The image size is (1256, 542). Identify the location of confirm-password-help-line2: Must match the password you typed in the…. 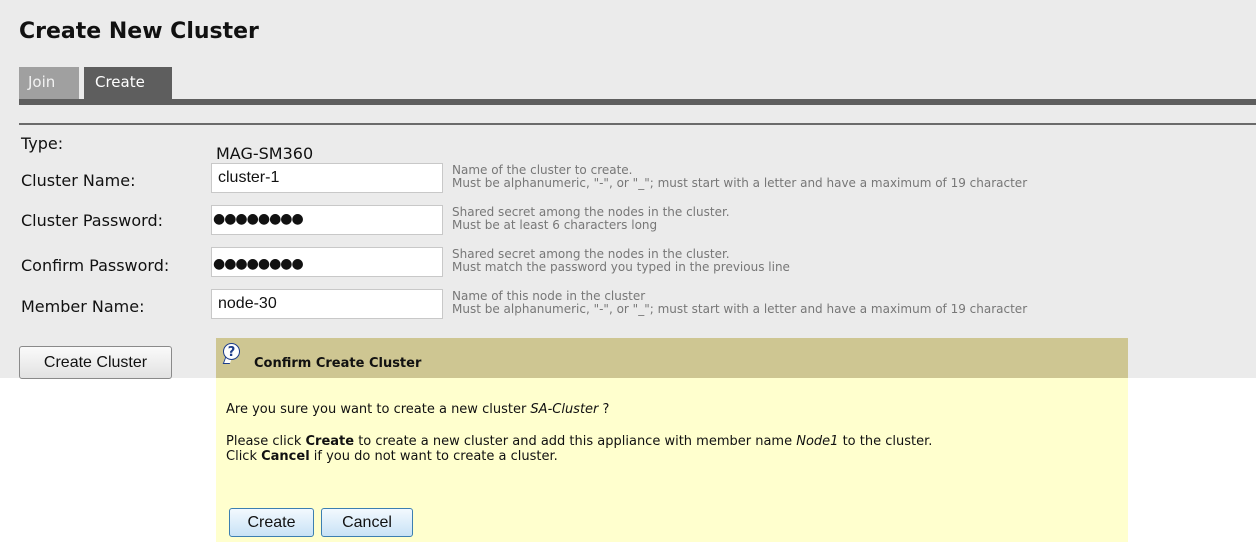
(621, 267).